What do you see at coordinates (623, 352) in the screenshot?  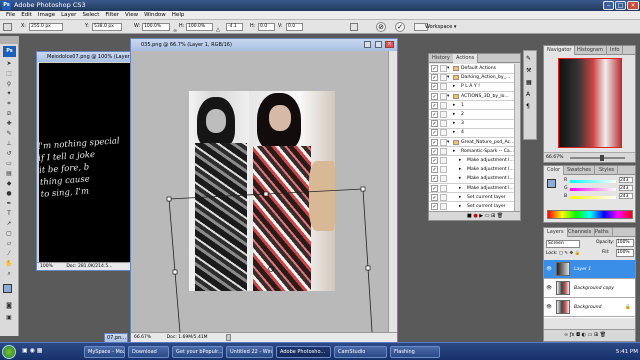 I see `system-clock: 5:41 PM` at bounding box center [623, 352].